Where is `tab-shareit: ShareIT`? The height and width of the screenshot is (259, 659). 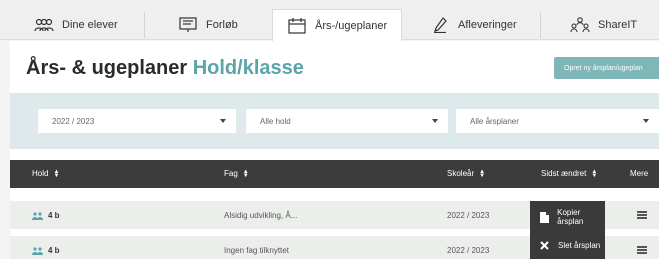 tab-shareit: ShareIT is located at coordinates (603, 25).